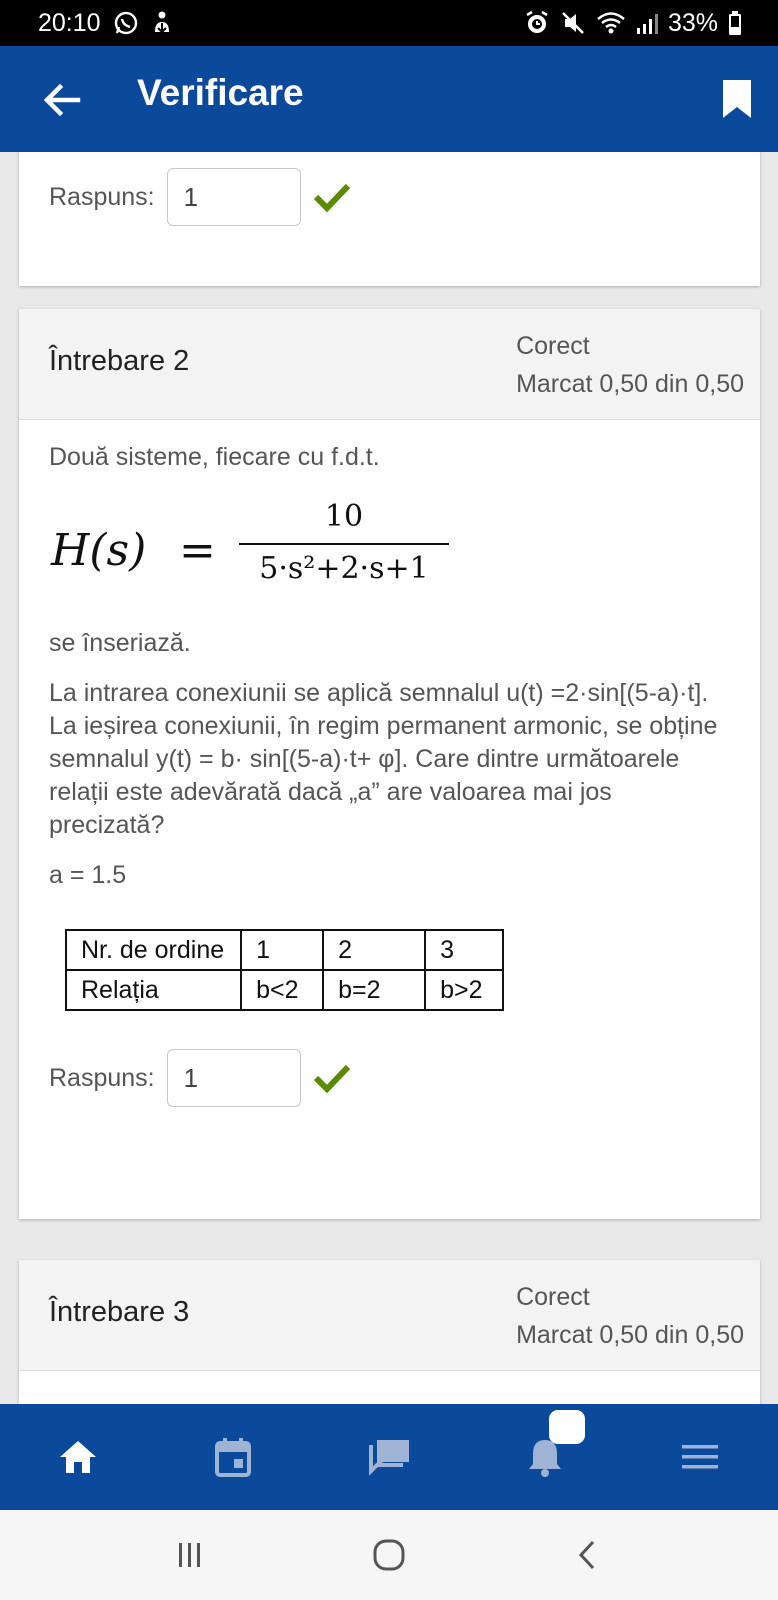 The image size is (778, 1600). What do you see at coordinates (464, 990) in the screenshot?
I see `table-cell: b>2` at bounding box center [464, 990].